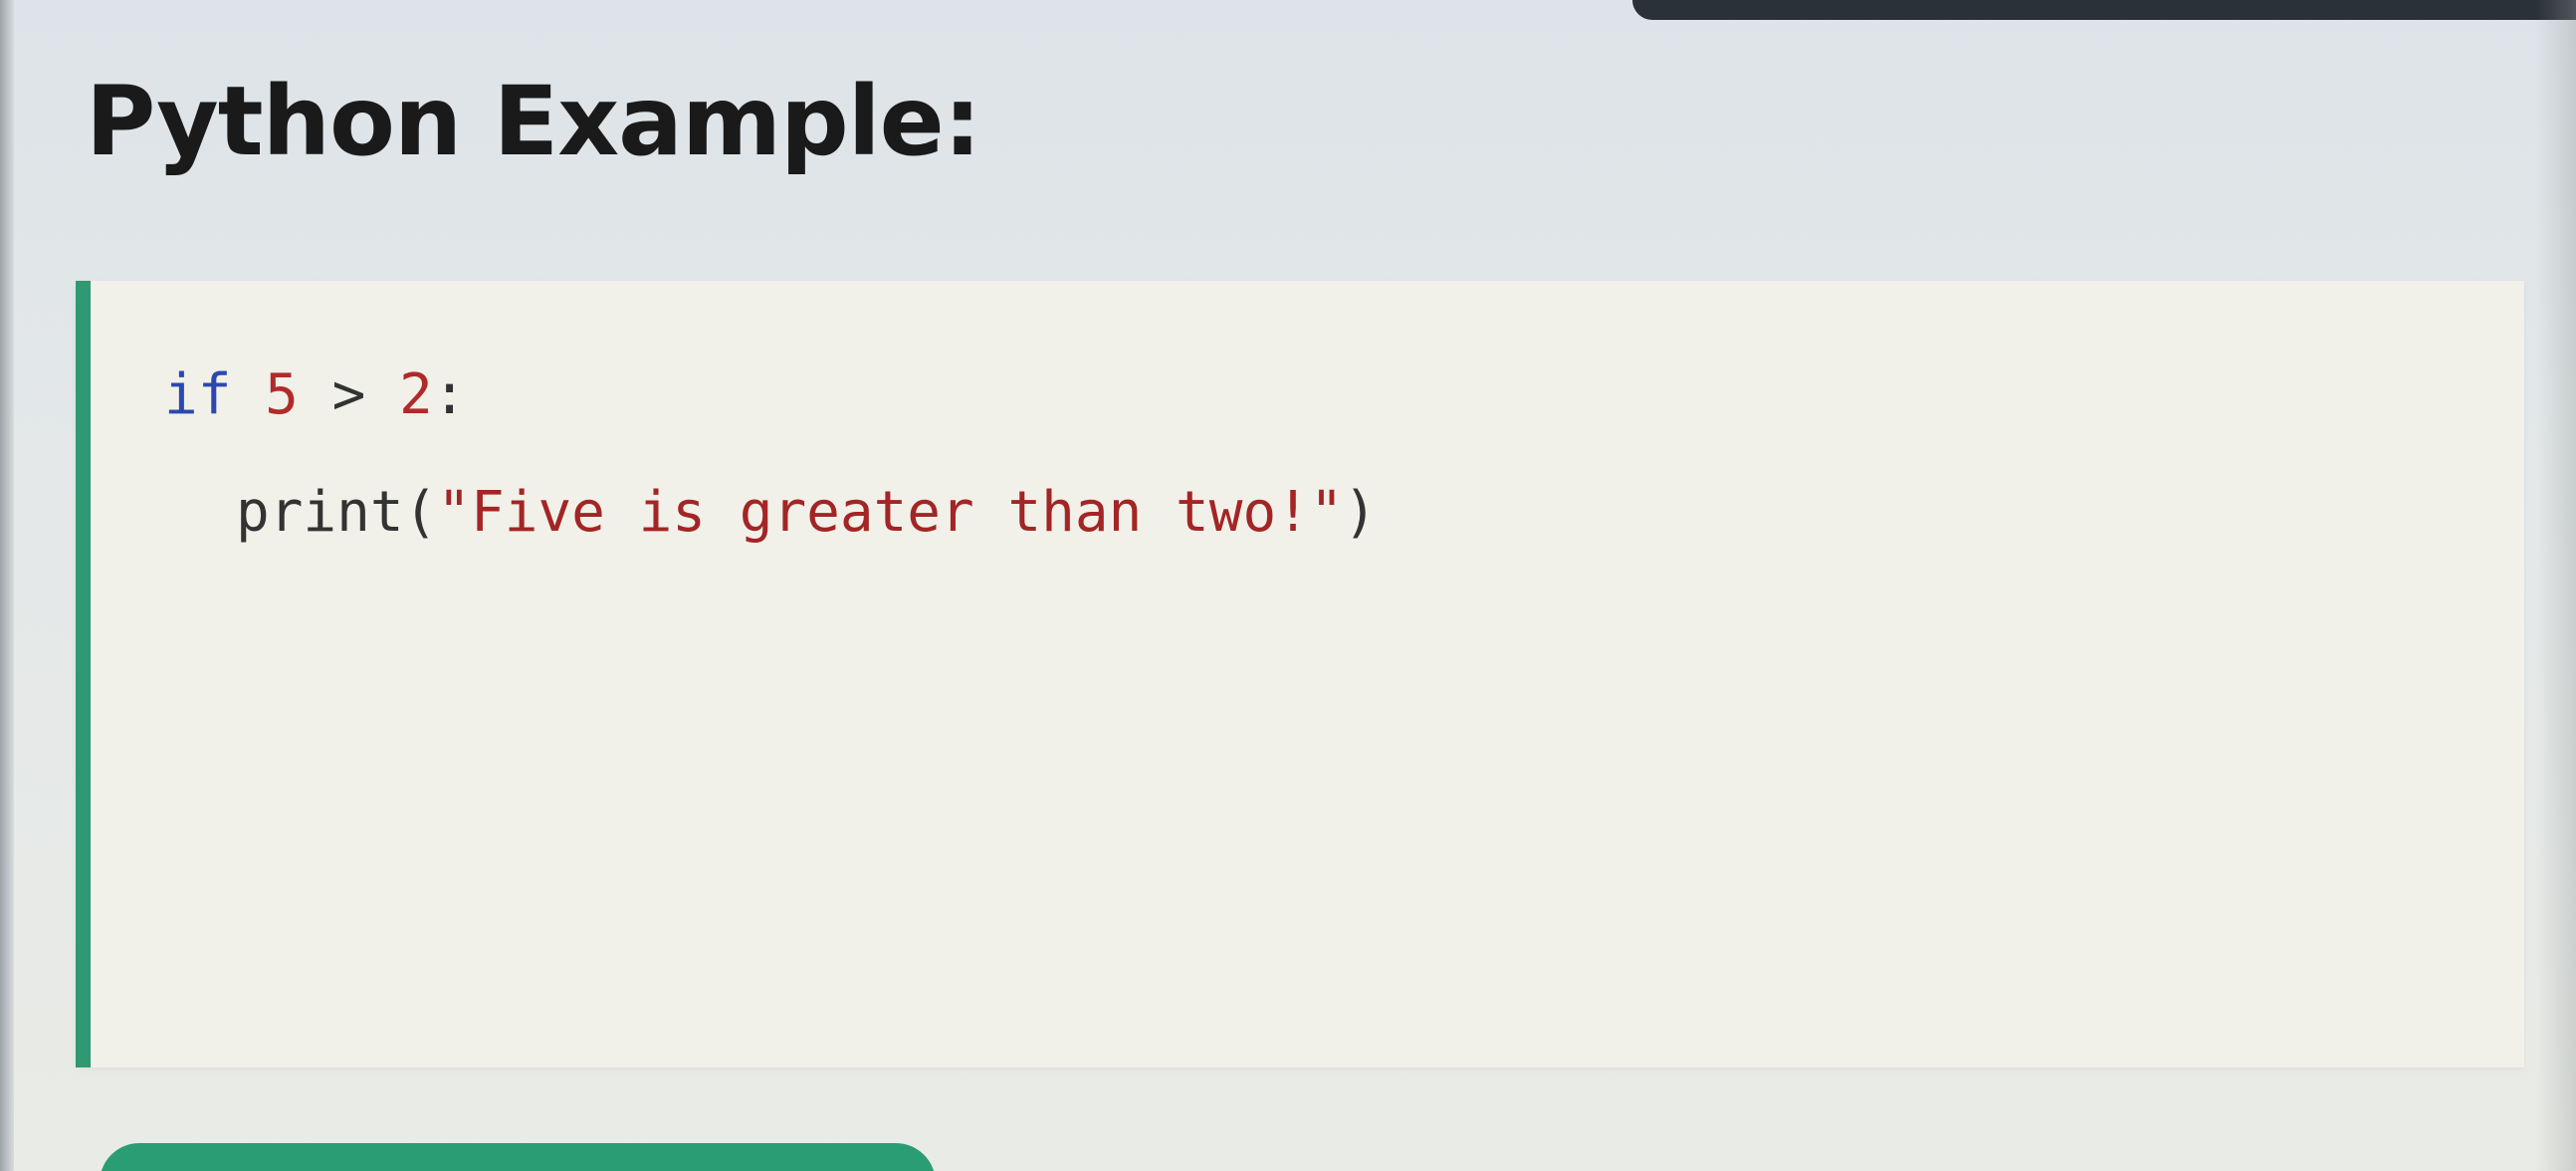 Image resolution: width=2576 pixels, height=1171 pixels. What do you see at coordinates (1360, 512) in the screenshot?
I see `code-paren-close: )` at bounding box center [1360, 512].